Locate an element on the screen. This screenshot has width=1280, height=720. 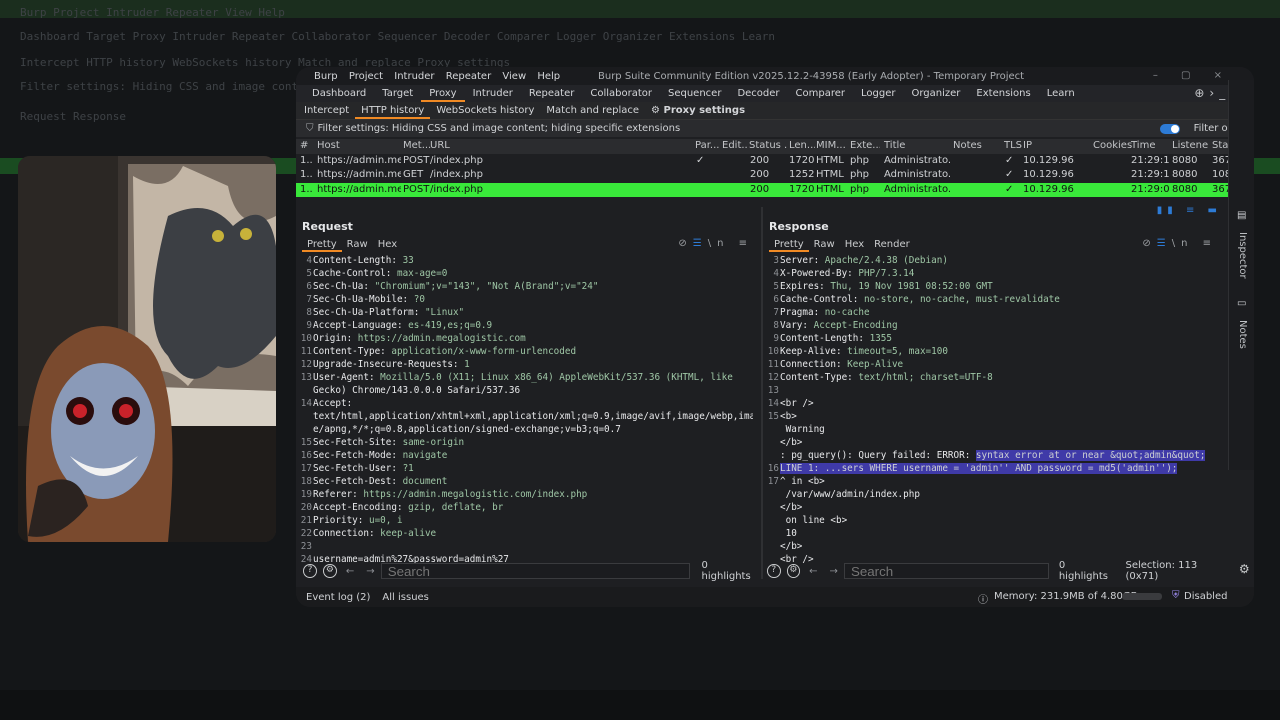
menu-burp: Burp is located at coordinates (326, 76).